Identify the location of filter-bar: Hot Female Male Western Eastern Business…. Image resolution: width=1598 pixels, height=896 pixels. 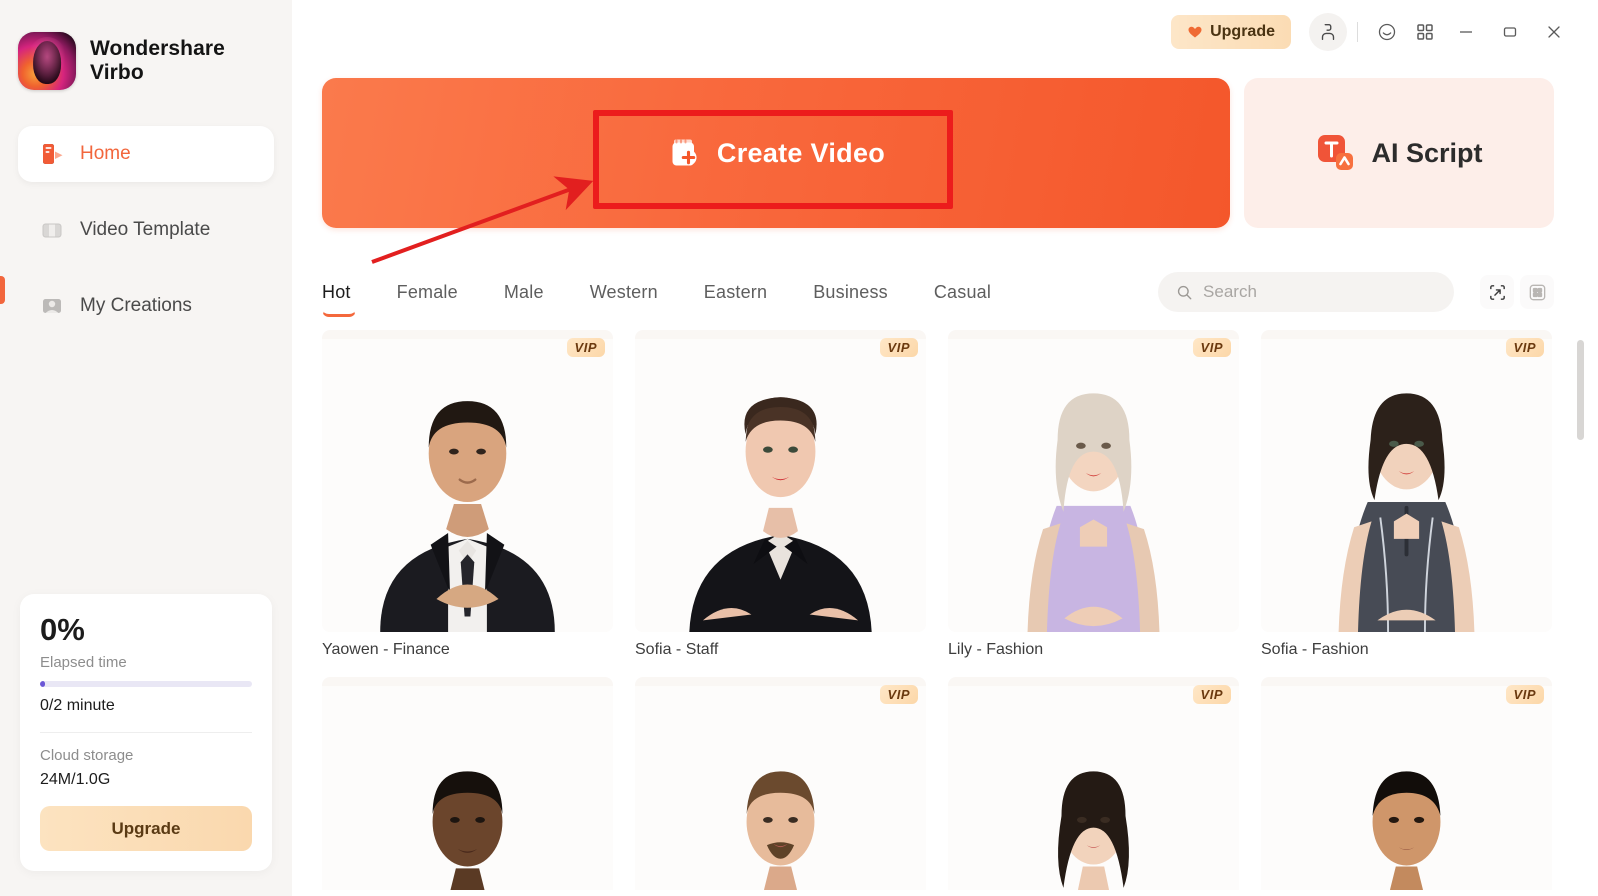
(945, 293).